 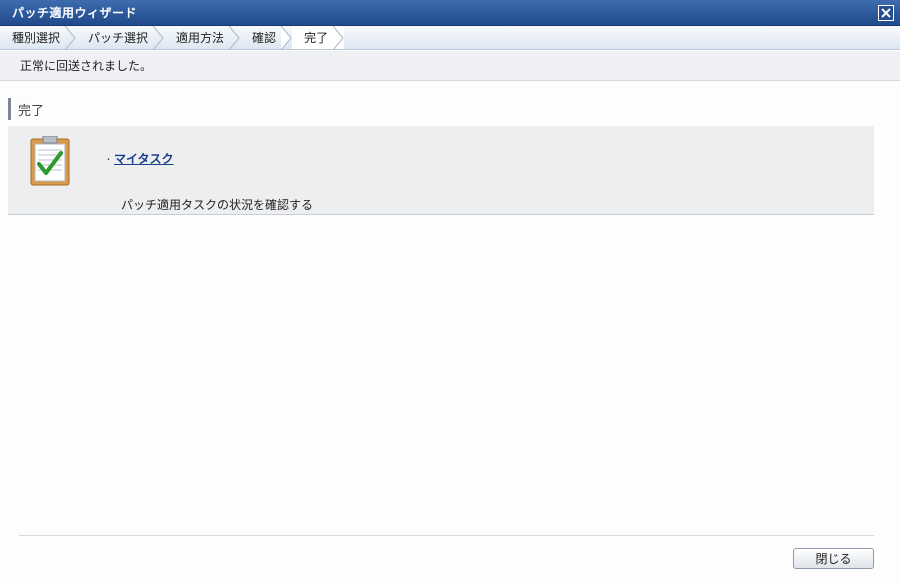 What do you see at coordinates (75, 13) in the screenshot?
I see `window-title: パッチ適用ウィザード` at bounding box center [75, 13].